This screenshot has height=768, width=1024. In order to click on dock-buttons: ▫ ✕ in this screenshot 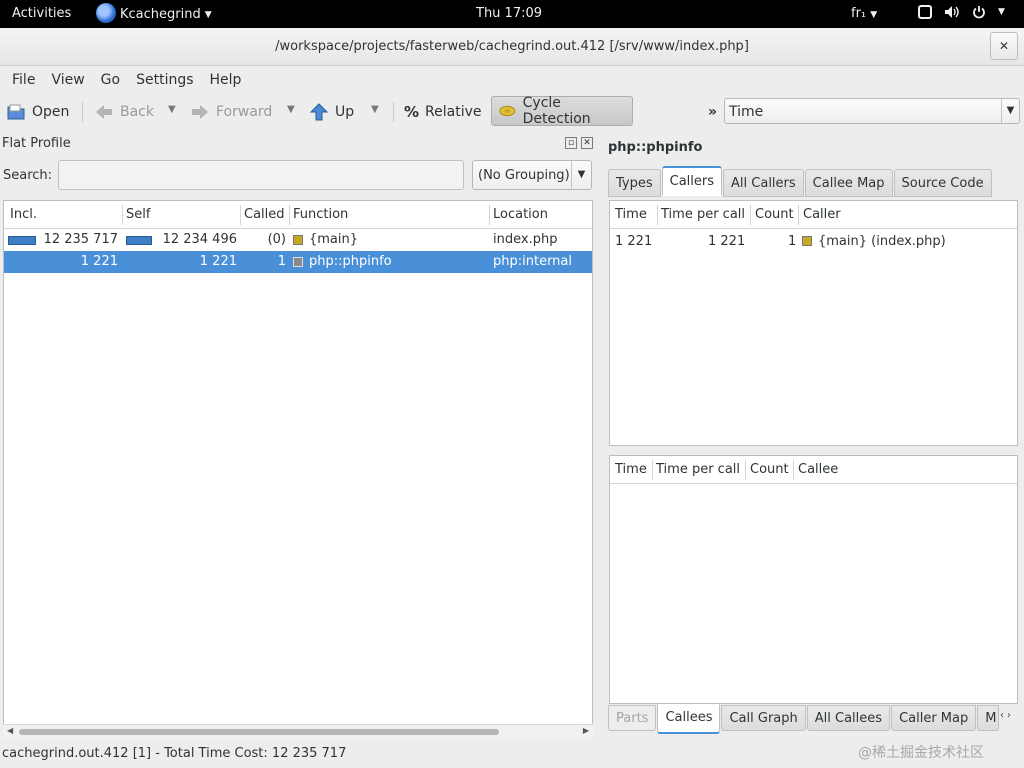, I will do `click(579, 143)`.